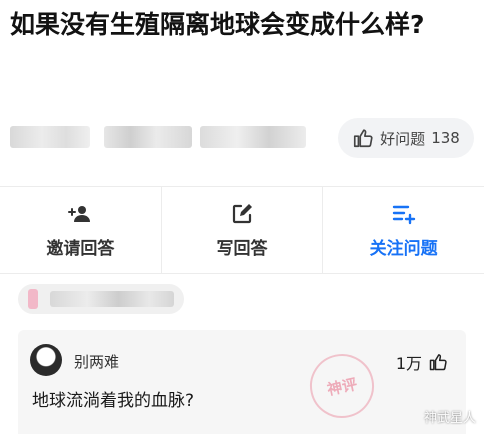  What do you see at coordinates (403, 214) in the screenshot?
I see `follow-list-icon` at bounding box center [403, 214].